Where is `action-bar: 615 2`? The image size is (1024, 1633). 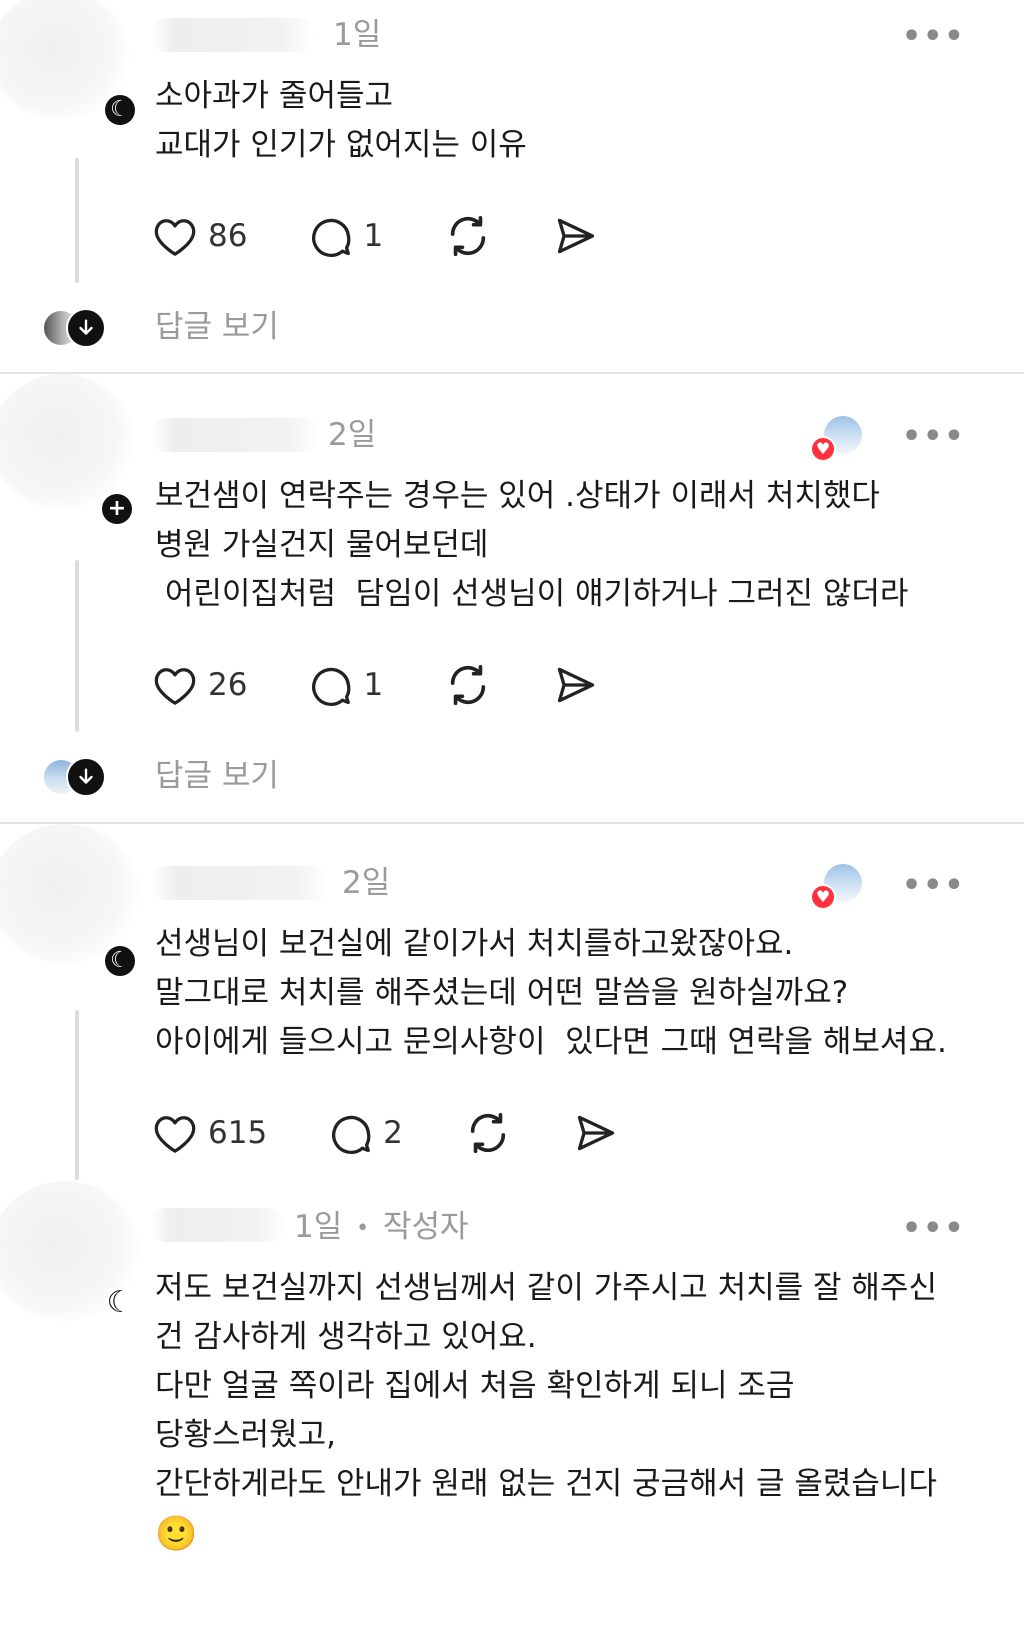
action-bar: 615 2 is located at coordinates (385, 1133).